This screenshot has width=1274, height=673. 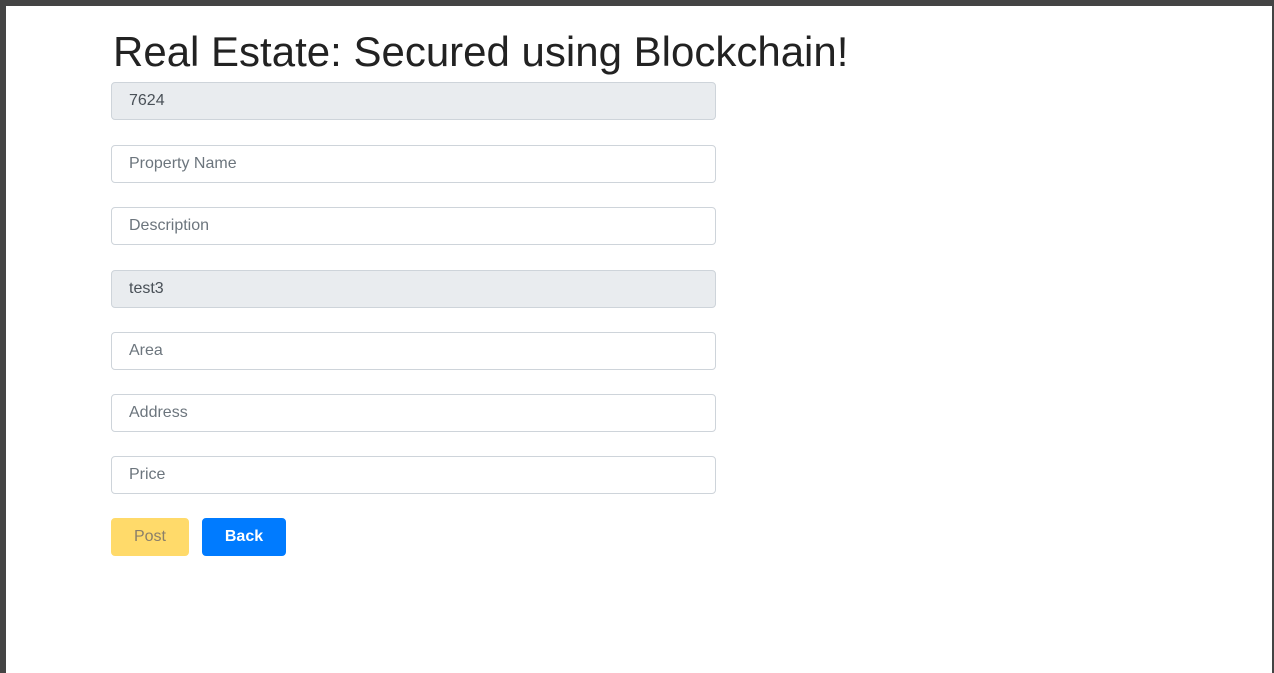 What do you see at coordinates (413, 351) in the screenshot?
I see `area-input` at bounding box center [413, 351].